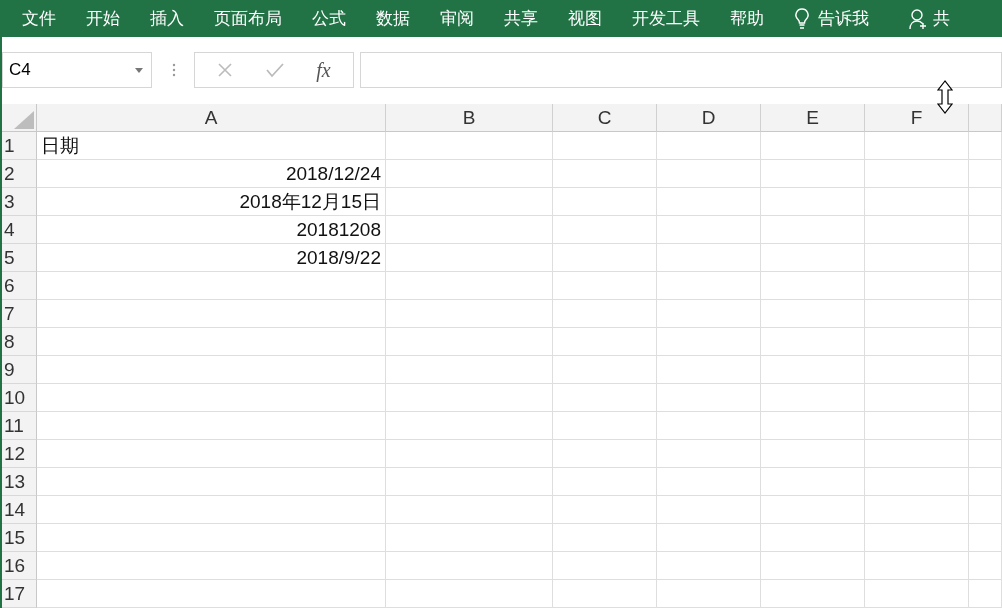 The image size is (1002, 608). Describe the element at coordinates (323, 70) in the screenshot. I see `insert-function-button: fx` at that location.